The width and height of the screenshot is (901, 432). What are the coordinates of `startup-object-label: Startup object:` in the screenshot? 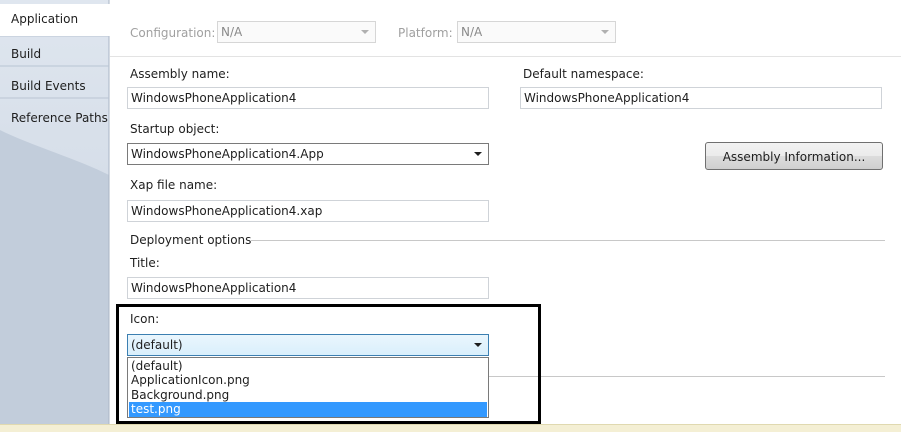 It's located at (175, 129).